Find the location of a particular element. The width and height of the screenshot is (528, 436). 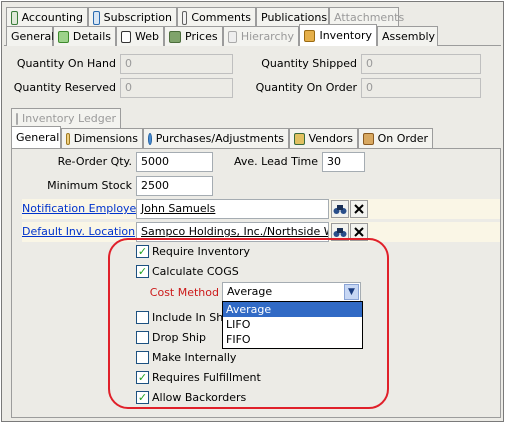

cost-method-label: Cost Method is located at coordinates (184, 292).